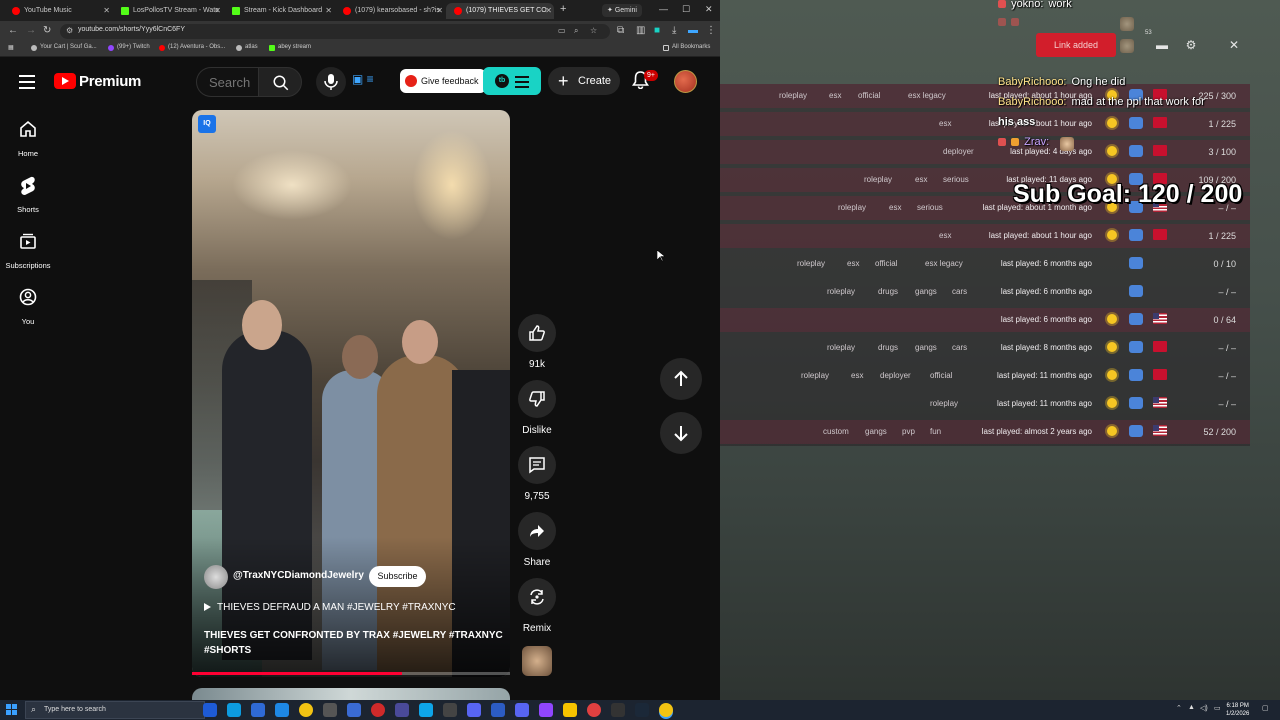 The image size is (1280, 720). Describe the element at coordinates (537, 597) in the screenshot. I see `remix-button` at that location.